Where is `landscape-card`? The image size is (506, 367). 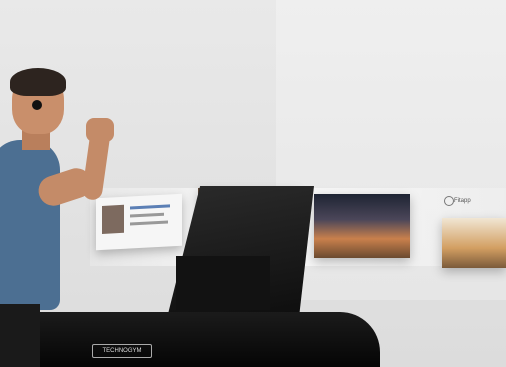 landscape-card is located at coordinates (362, 226).